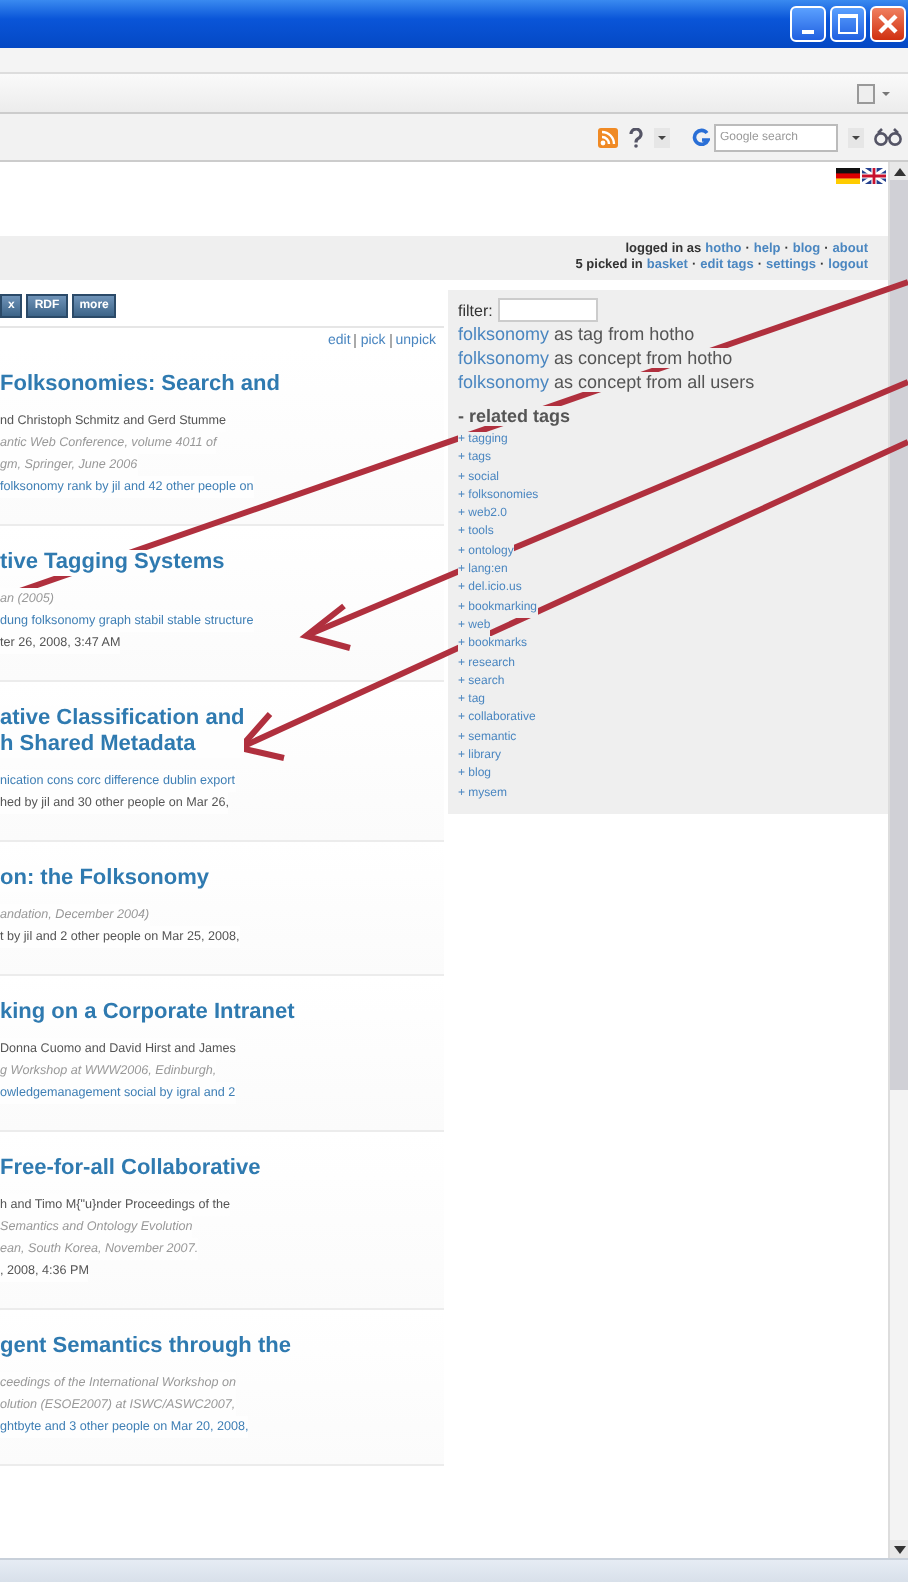 The height and width of the screenshot is (1582, 908). What do you see at coordinates (643, 358) in the screenshot?
I see `concept-text: as concept from hotho` at bounding box center [643, 358].